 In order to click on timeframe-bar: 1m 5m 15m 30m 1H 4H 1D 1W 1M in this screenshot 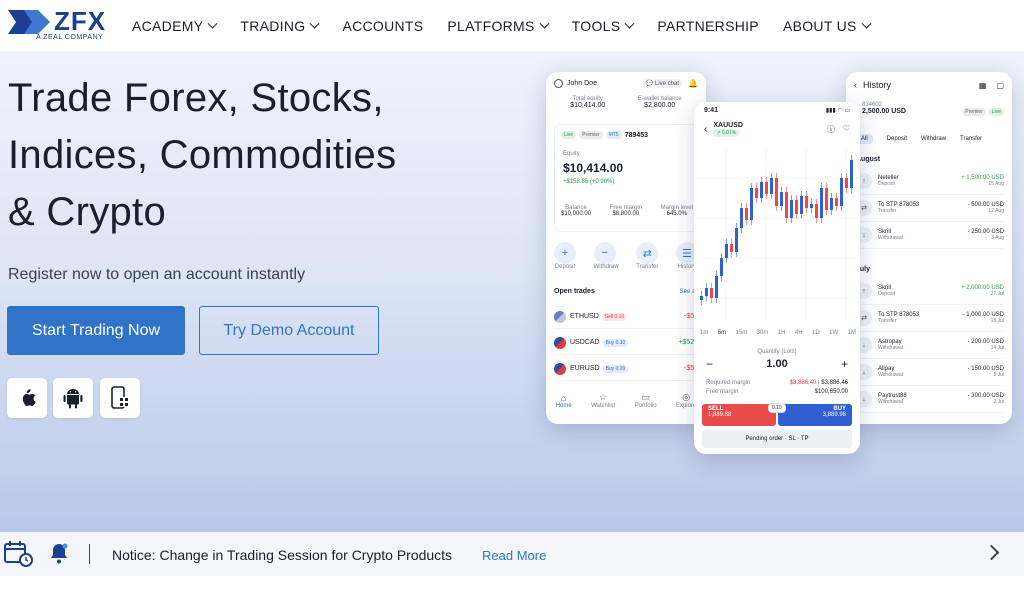, I will do `click(778, 333)`.